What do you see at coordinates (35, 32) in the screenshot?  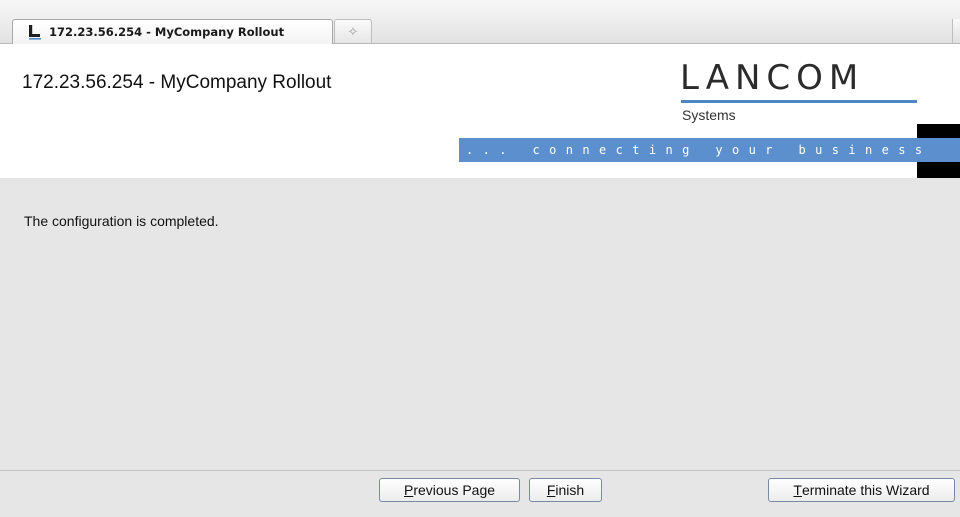 I see `lancom-l-icon` at bounding box center [35, 32].